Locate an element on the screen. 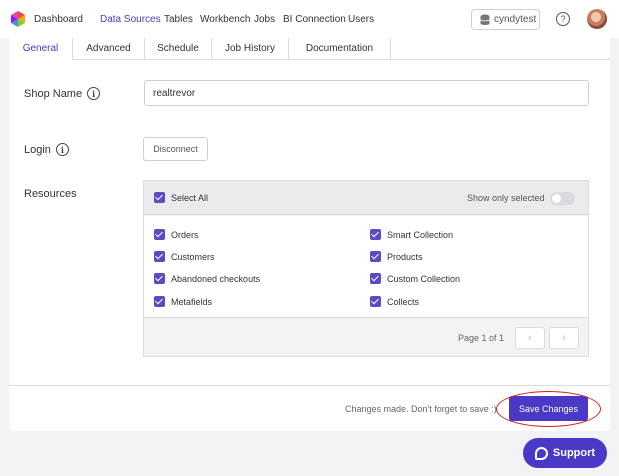 The image size is (619, 476). workspace-name: cyndytest is located at coordinates (515, 19).